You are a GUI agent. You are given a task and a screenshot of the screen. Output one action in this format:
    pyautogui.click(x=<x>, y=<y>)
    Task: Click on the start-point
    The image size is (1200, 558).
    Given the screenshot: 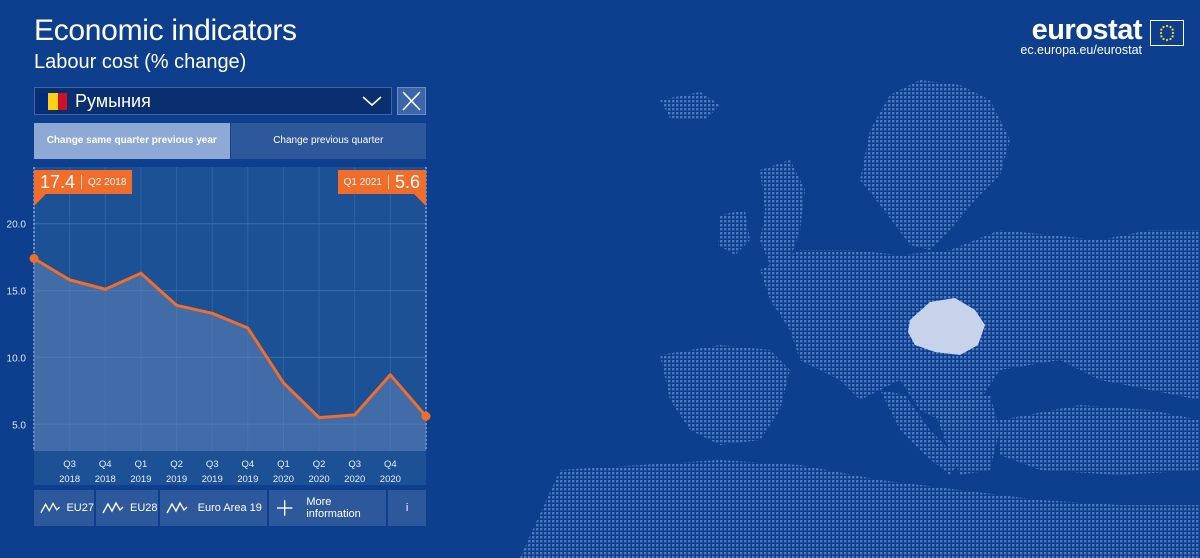 What is the action you would take?
    pyautogui.click(x=34, y=258)
    